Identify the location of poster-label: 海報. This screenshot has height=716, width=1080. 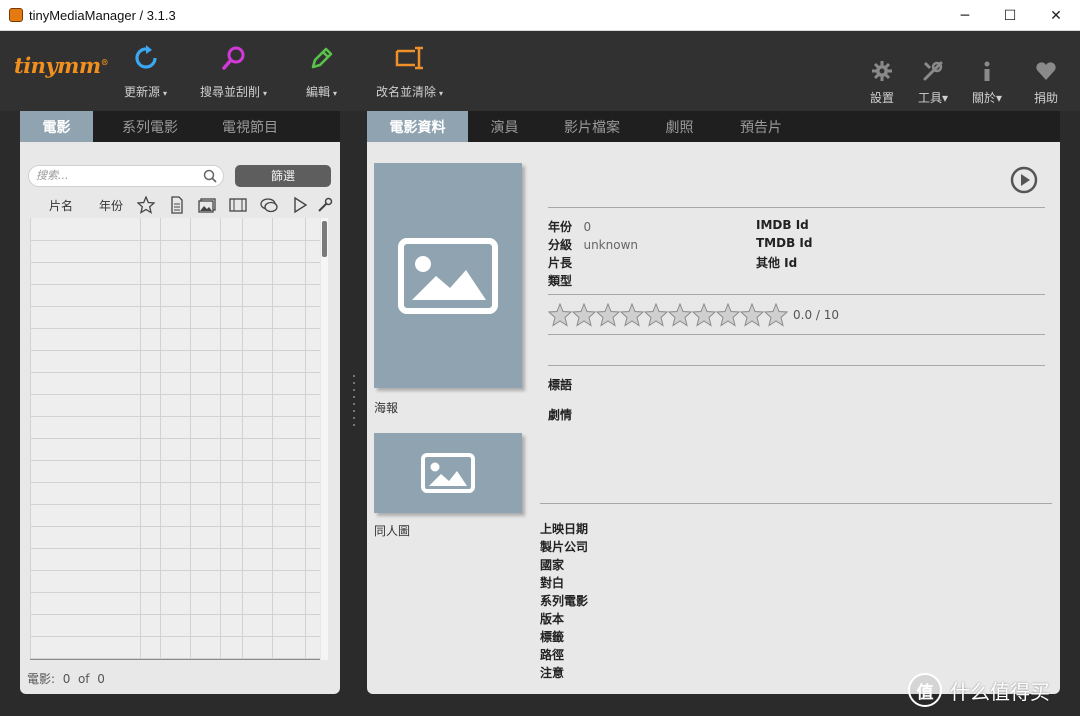
(386, 408).